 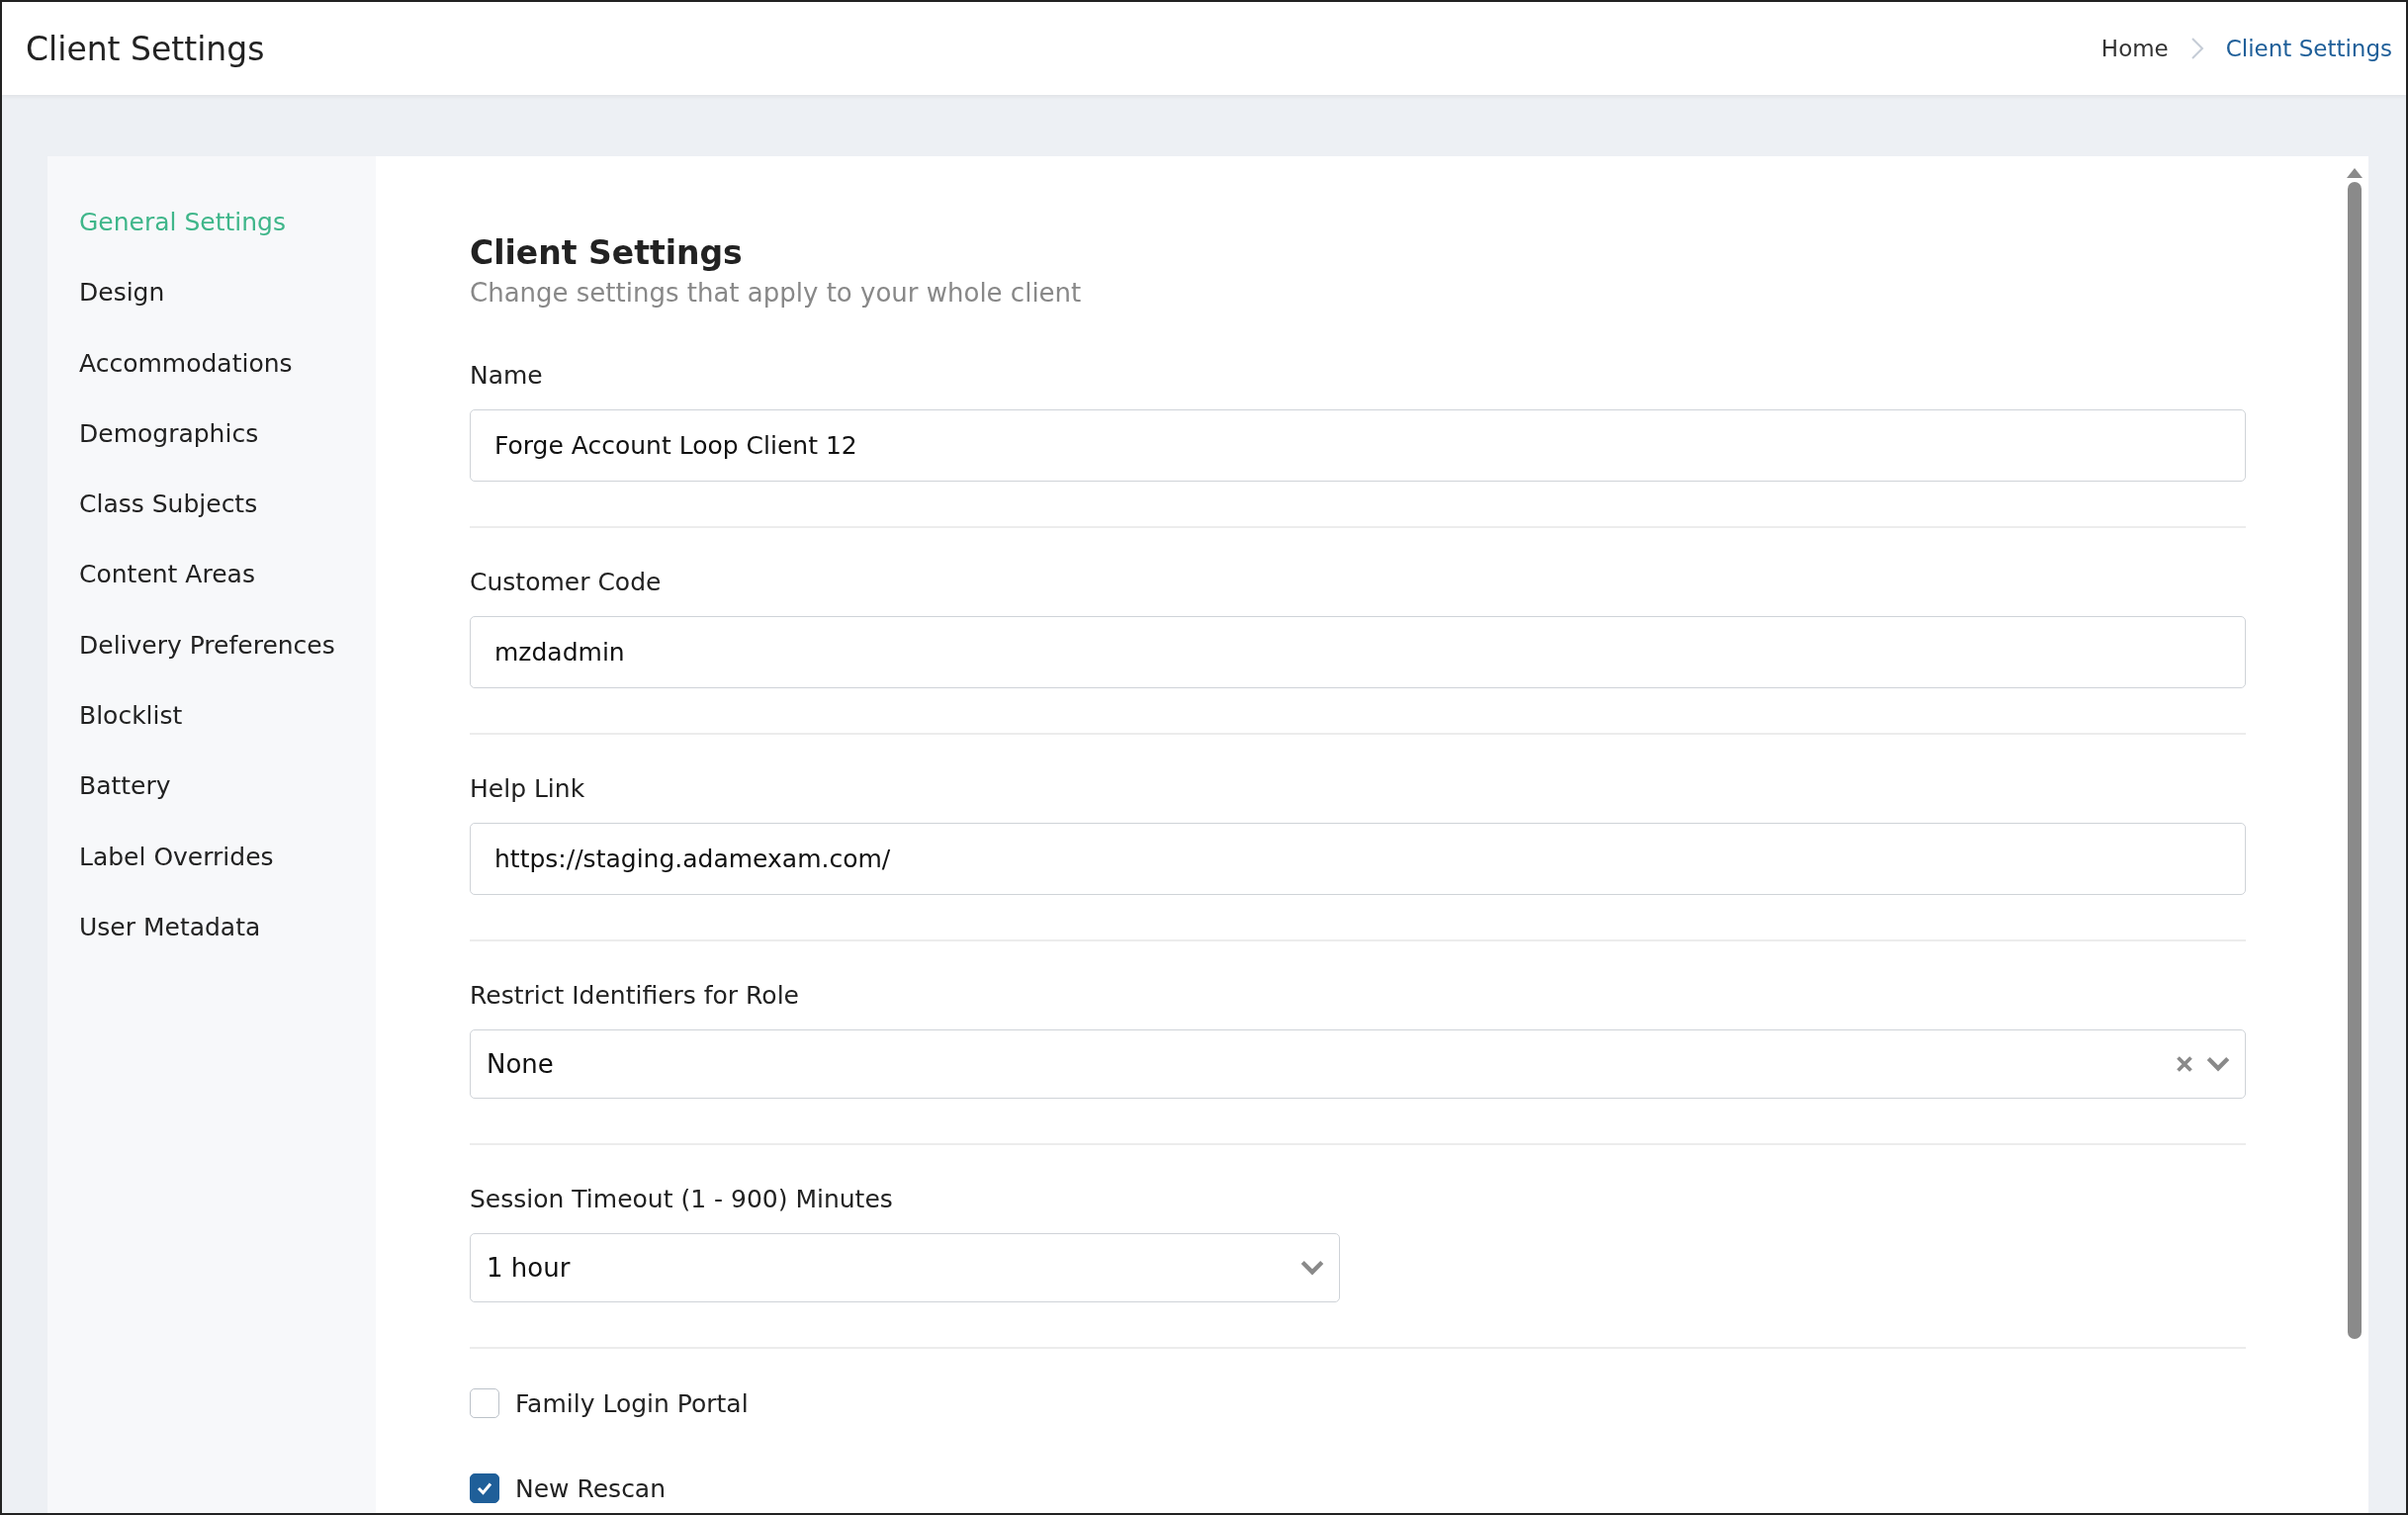 What do you see at coordinates (145, 48) in the screenshot?
I see `page-title: Client Settings` at bounding box center [145, 48].